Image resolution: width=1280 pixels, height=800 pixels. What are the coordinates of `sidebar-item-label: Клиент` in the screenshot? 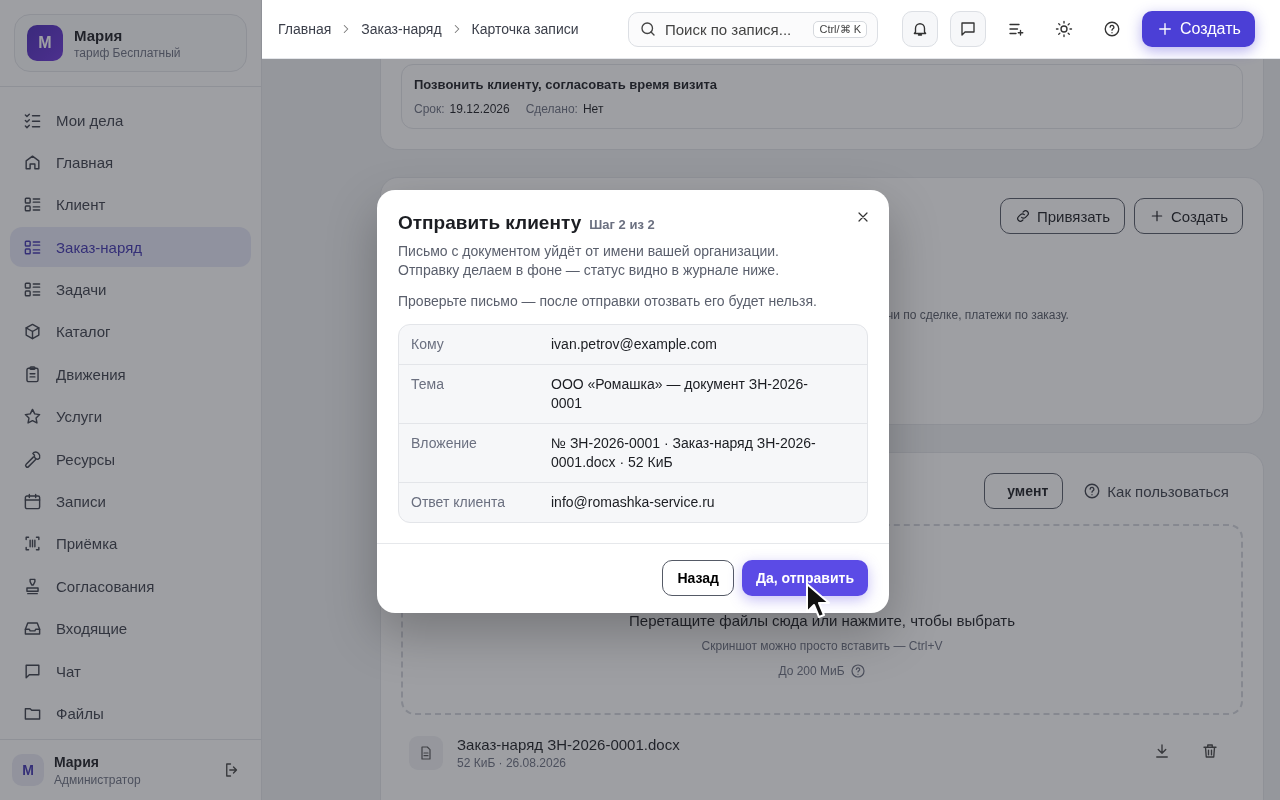 It's located at (81, 205).